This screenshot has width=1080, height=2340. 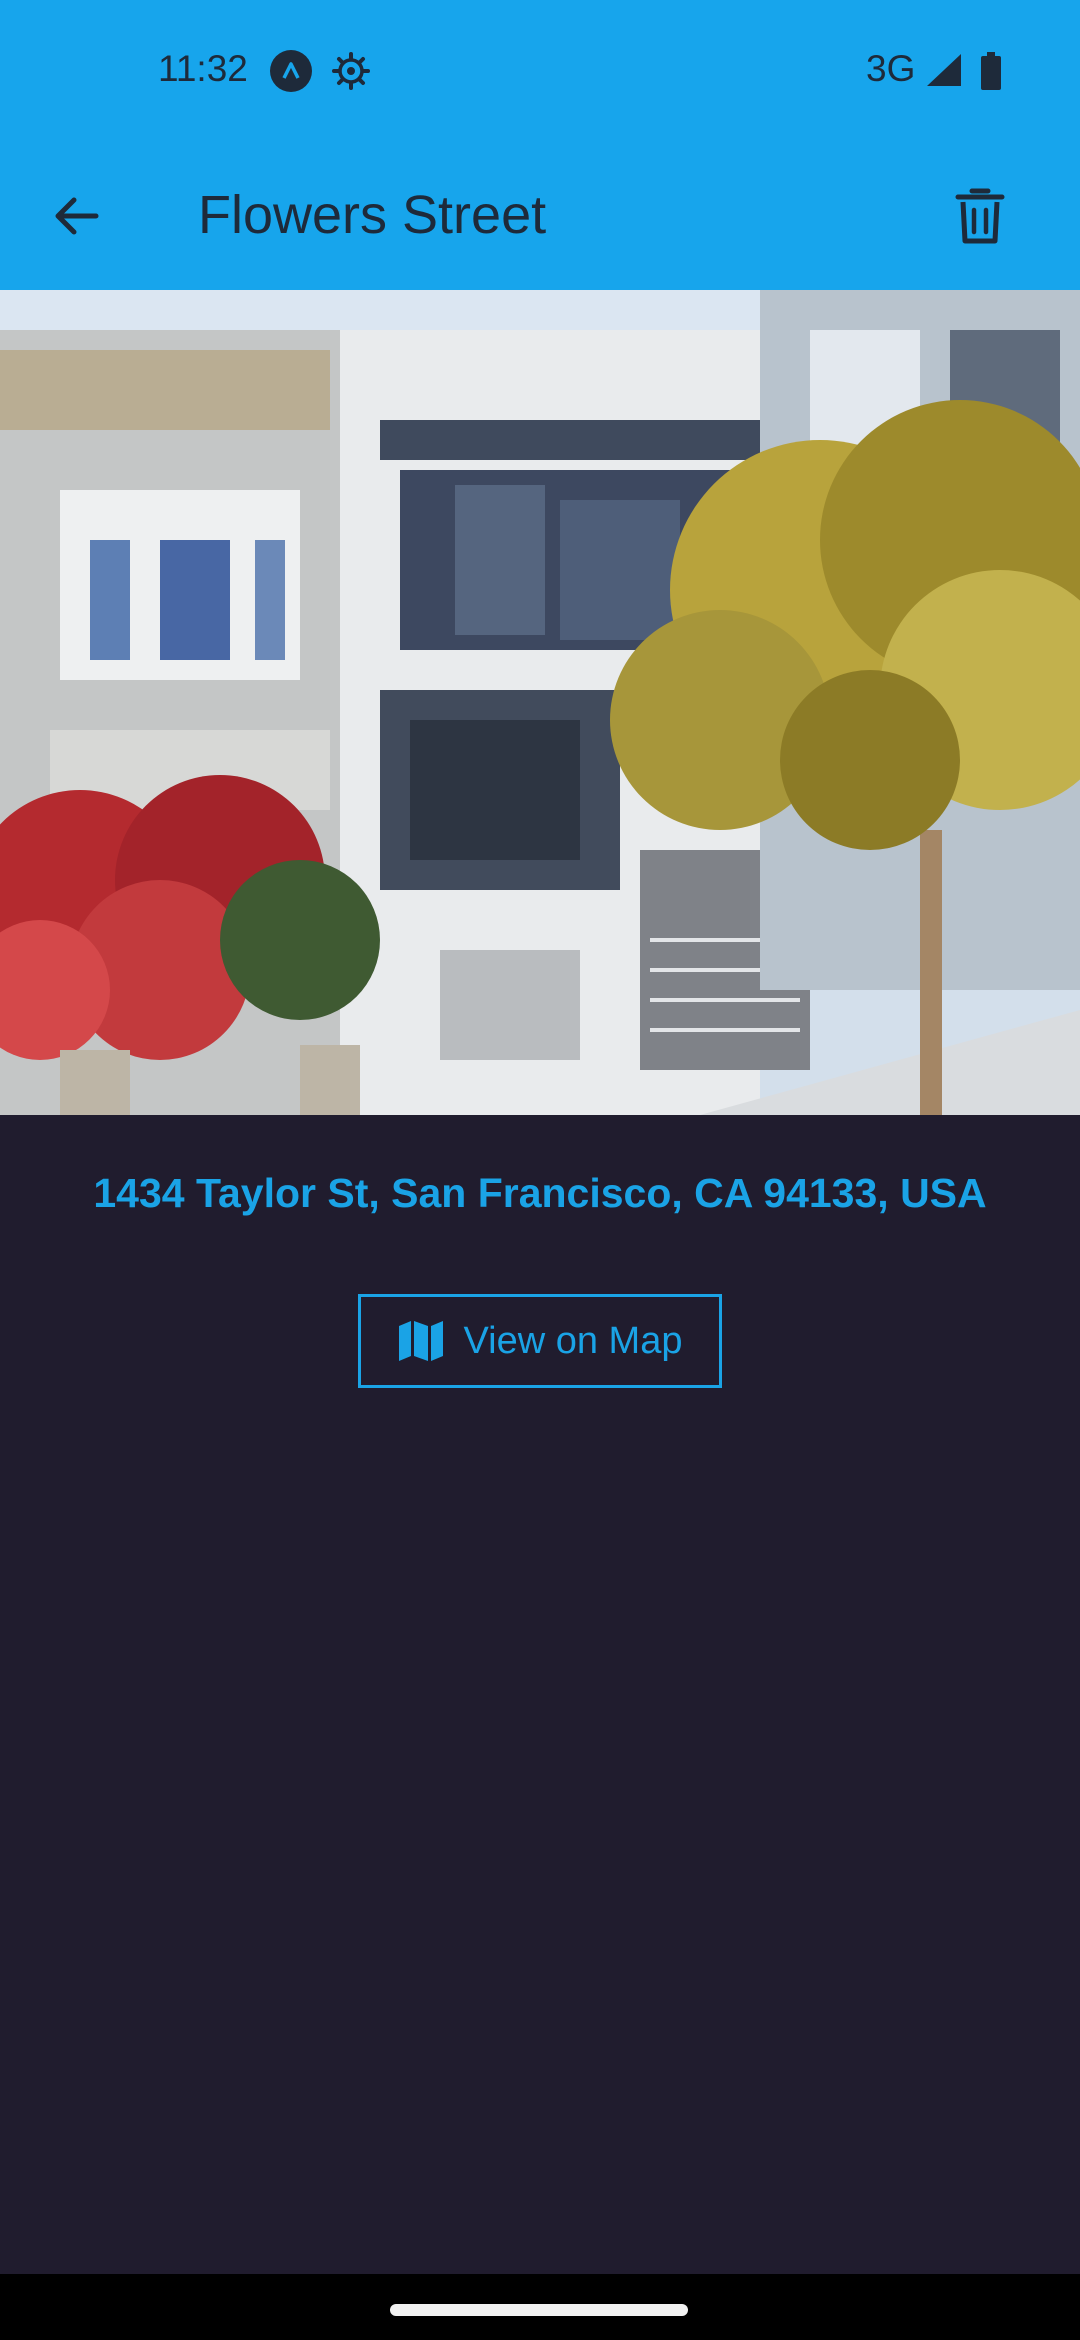 I want to click on arrow-left-icon, so click(x=77, y=216).